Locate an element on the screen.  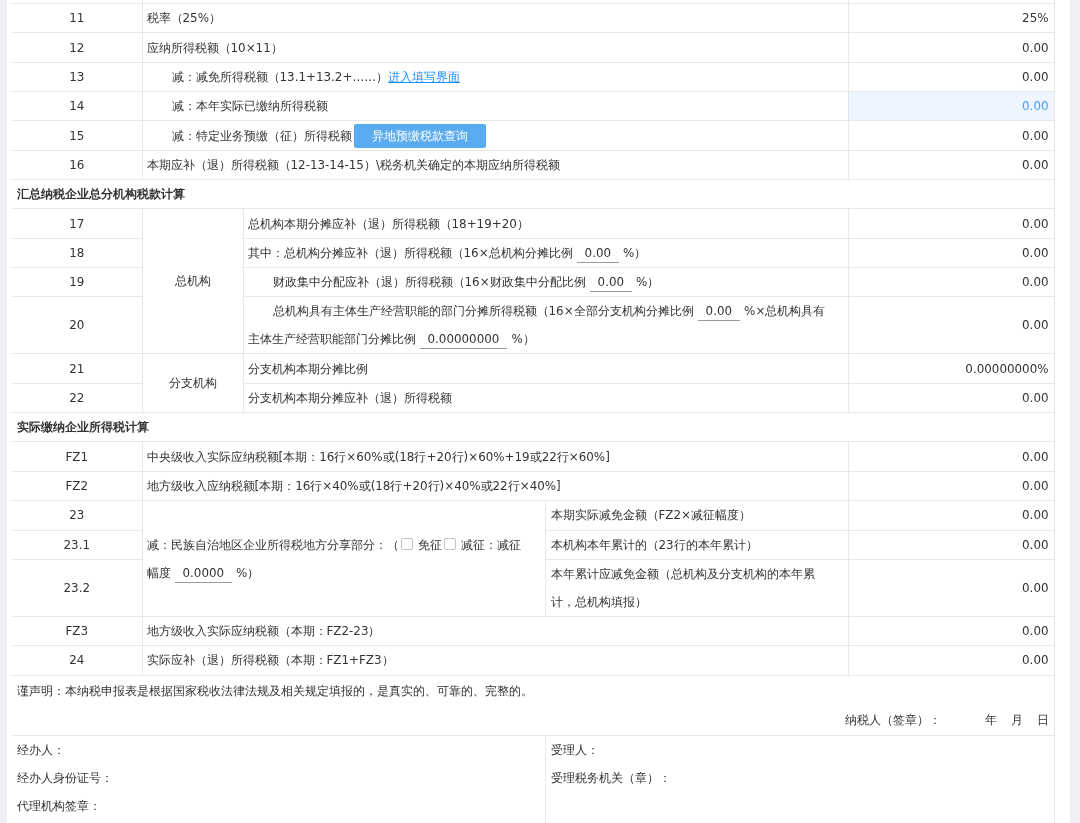
label-text: 其中：总机构分摊应补（退）所得税额（16×总机构分摊比例 is located at coordinates (410, 252).